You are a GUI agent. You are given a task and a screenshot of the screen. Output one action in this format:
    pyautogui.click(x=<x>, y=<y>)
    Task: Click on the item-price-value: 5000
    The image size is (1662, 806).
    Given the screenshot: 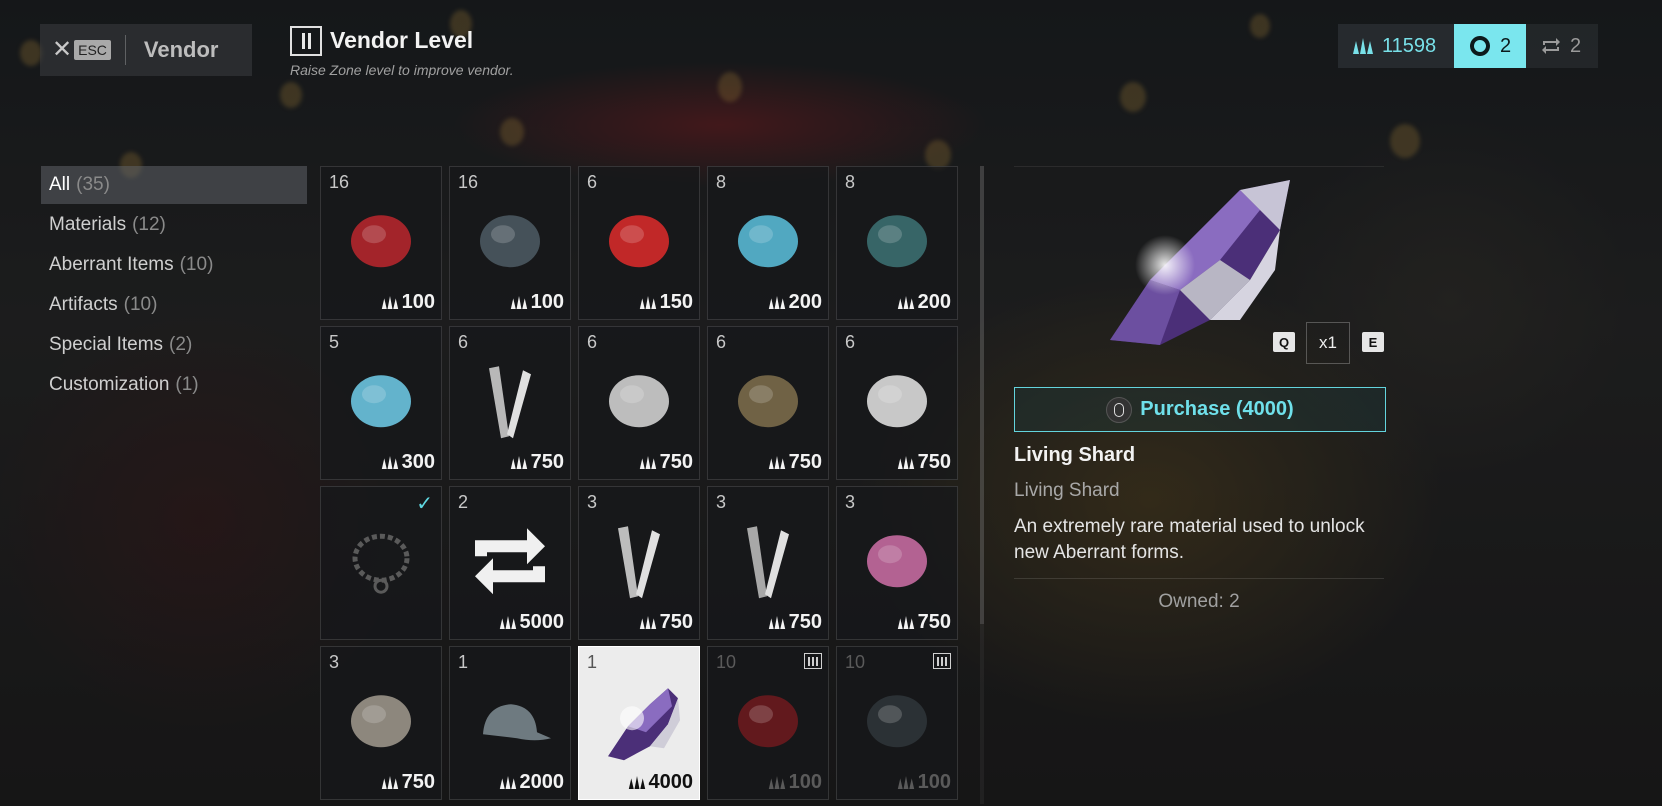 What is the action you would take?
    pyautogui.click(x=542, y=622)
    